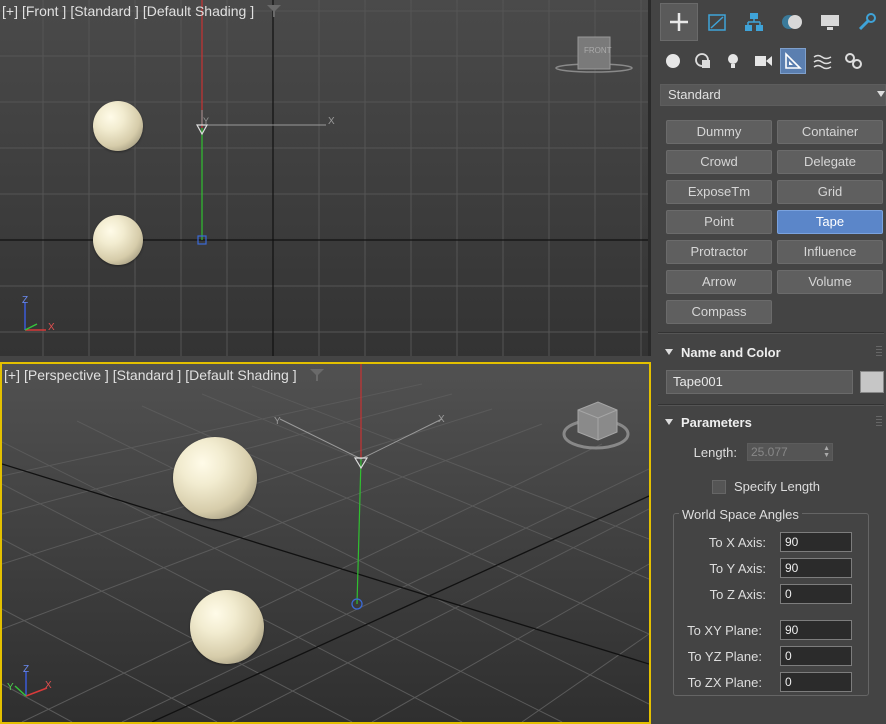 The height and width of the screenshot is (724, 886). I want to click on specify-length-label: Specify Length, so click(777, 486).